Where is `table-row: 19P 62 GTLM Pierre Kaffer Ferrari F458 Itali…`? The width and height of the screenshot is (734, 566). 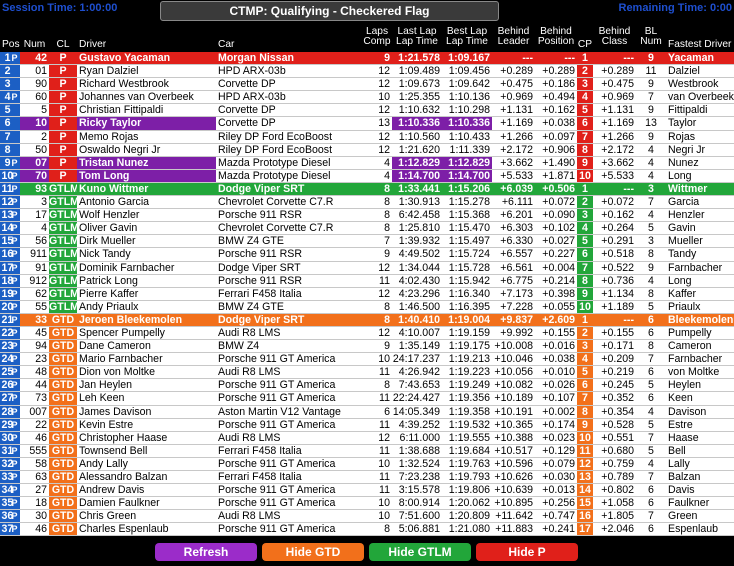
table-row: 19P 62 GTLM Pierre Kaffer Ferrari F458 Itali… is located at coordinates (367, 294).